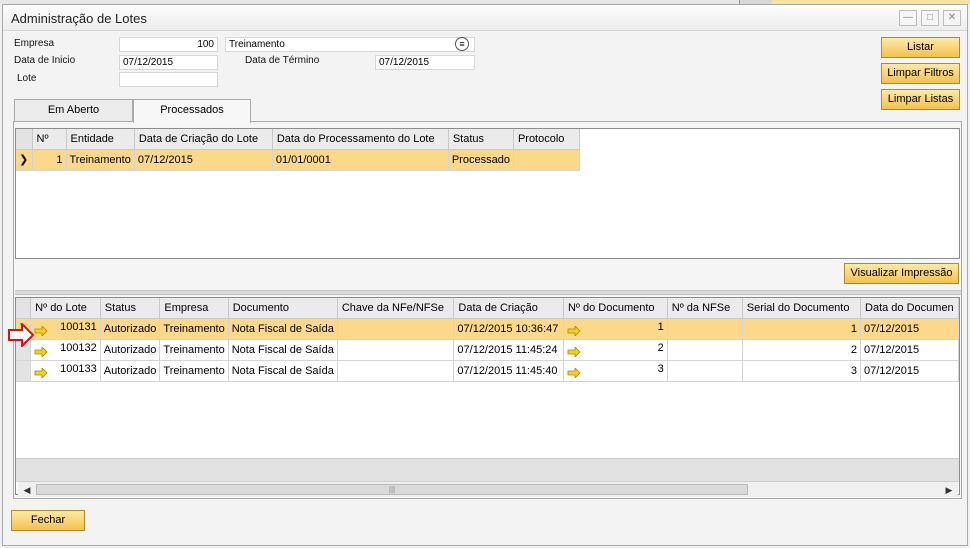 This screenshot has width=970, height=548. What do you see at coordinates (802, 371) in the screenshot?
I see `cell-serial: 3` at bounding box center [802, 371].